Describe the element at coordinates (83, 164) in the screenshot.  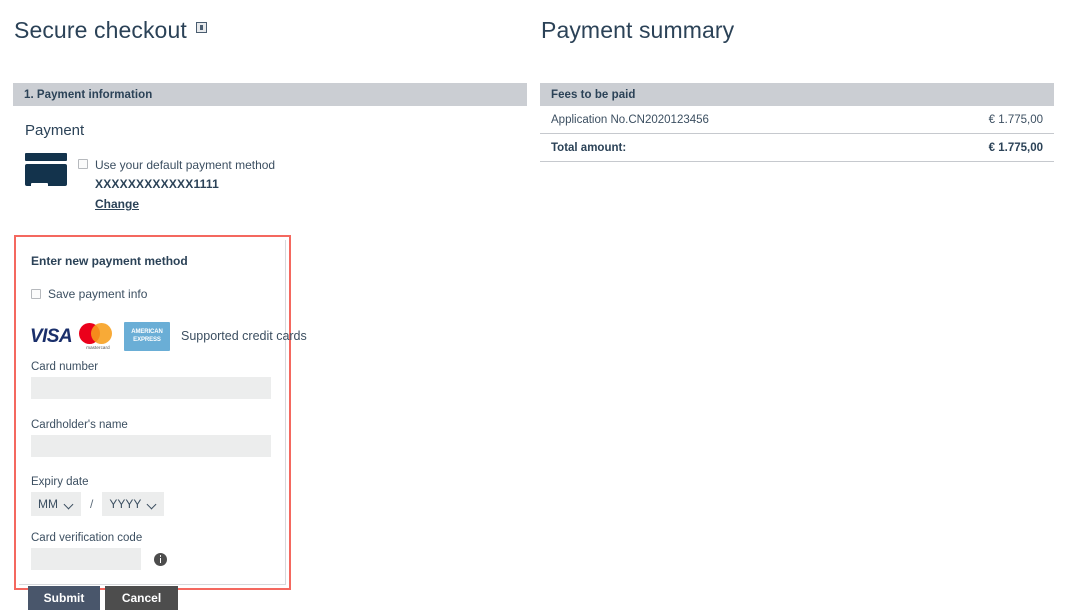
I see `use-default-payment-method-checkbox` at that location.